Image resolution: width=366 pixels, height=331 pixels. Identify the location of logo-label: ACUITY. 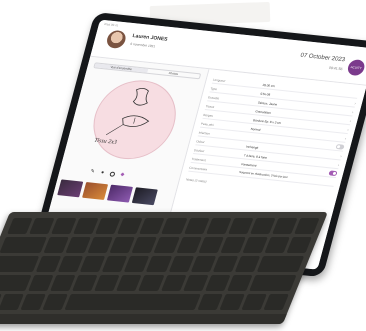
(356, 68).